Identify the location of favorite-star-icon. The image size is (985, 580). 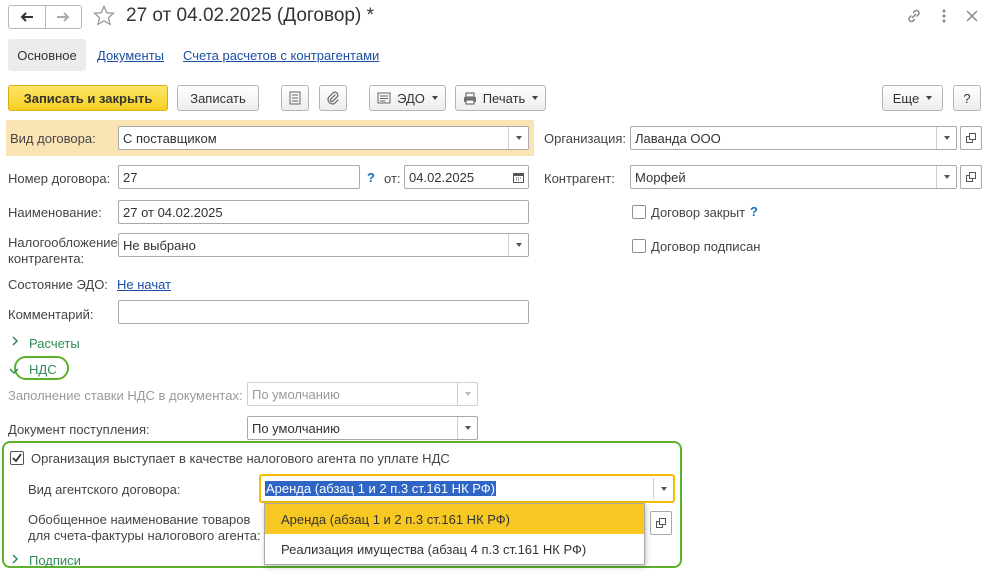
(104, 17).